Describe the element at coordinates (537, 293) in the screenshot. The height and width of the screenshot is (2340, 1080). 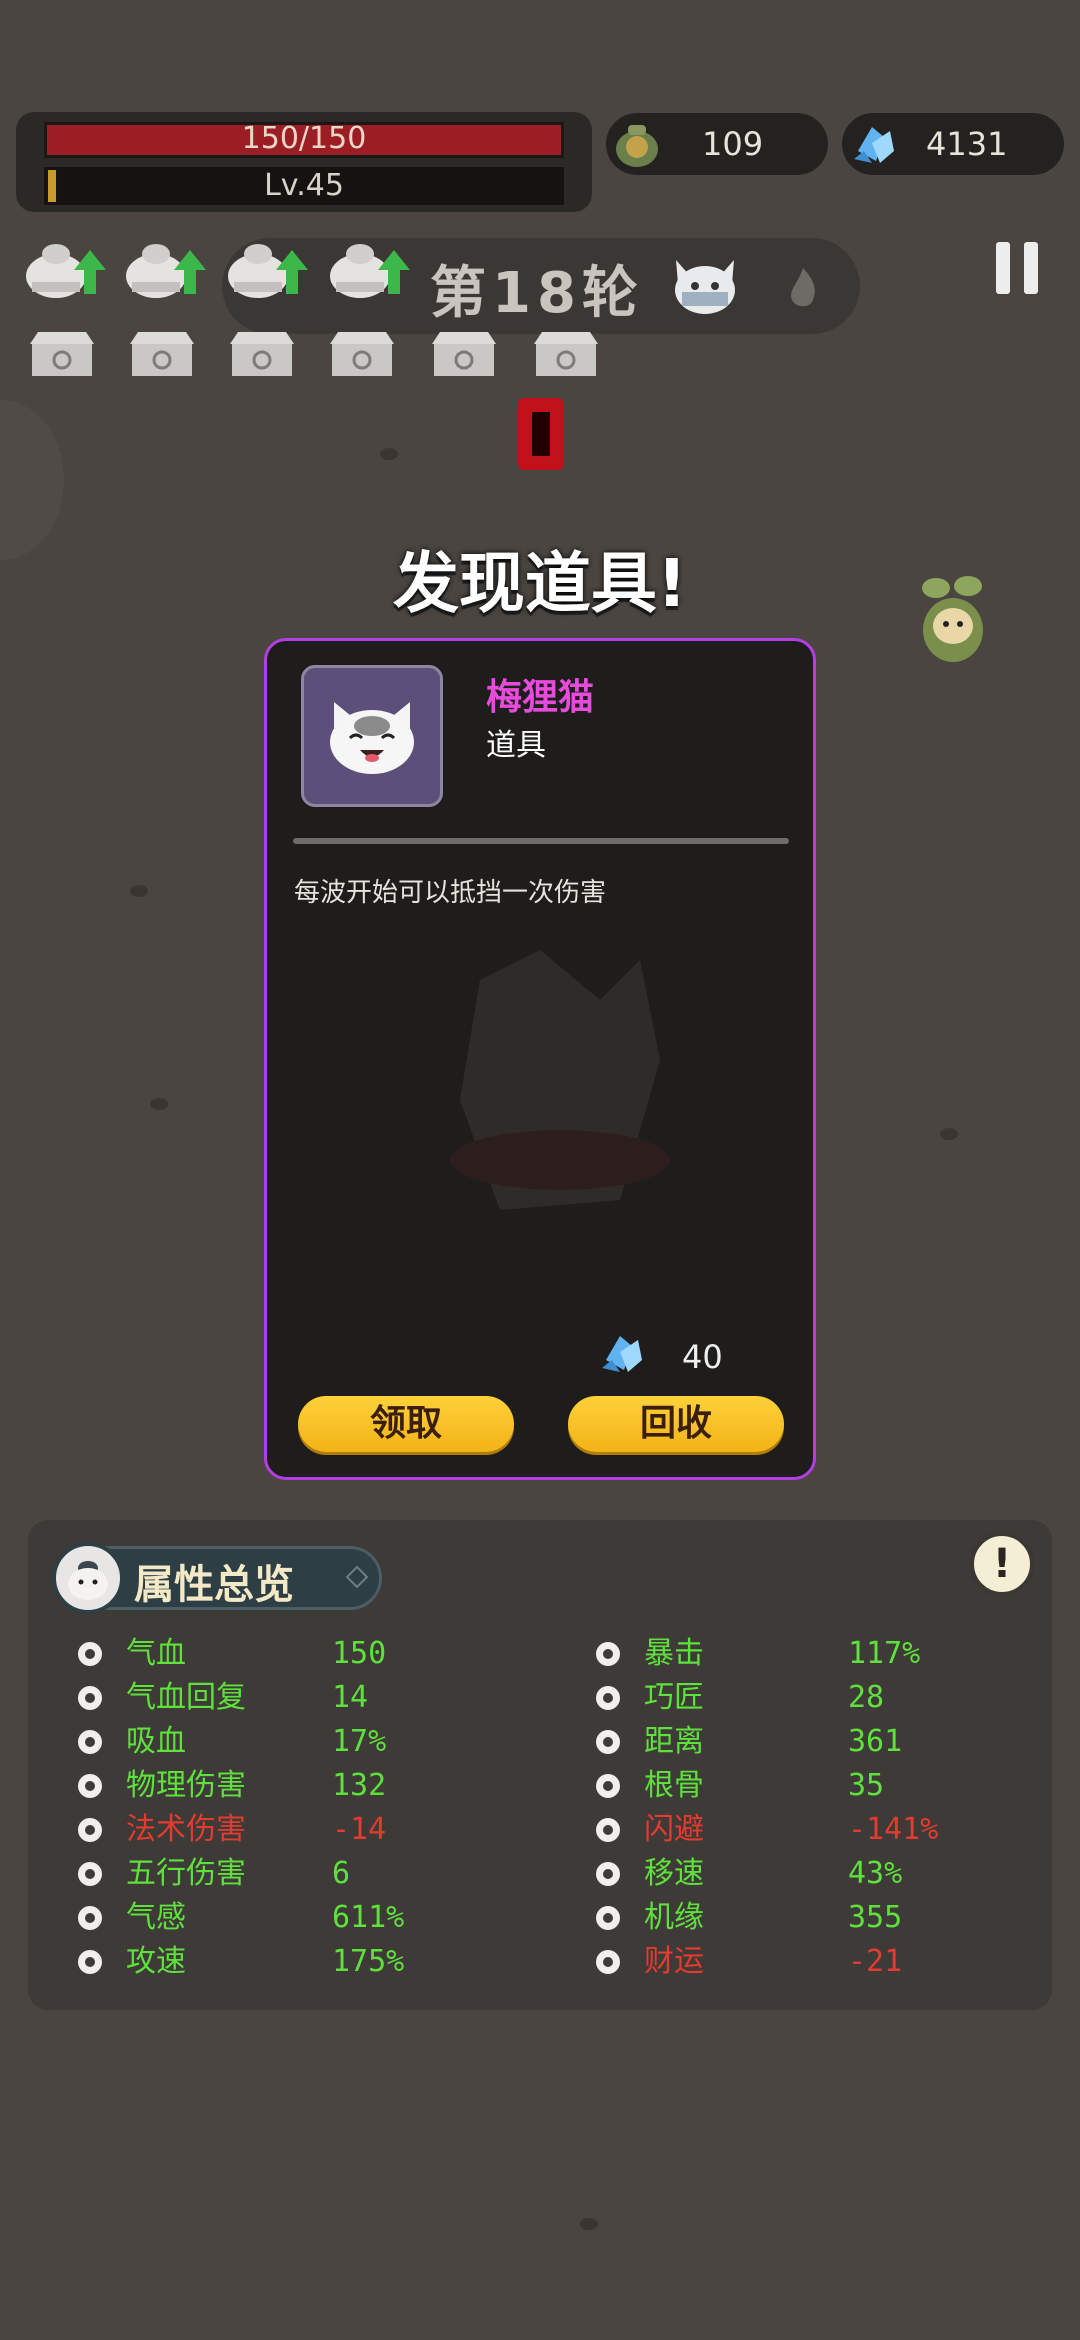
I see `wave-text: 第18轮` at that location.